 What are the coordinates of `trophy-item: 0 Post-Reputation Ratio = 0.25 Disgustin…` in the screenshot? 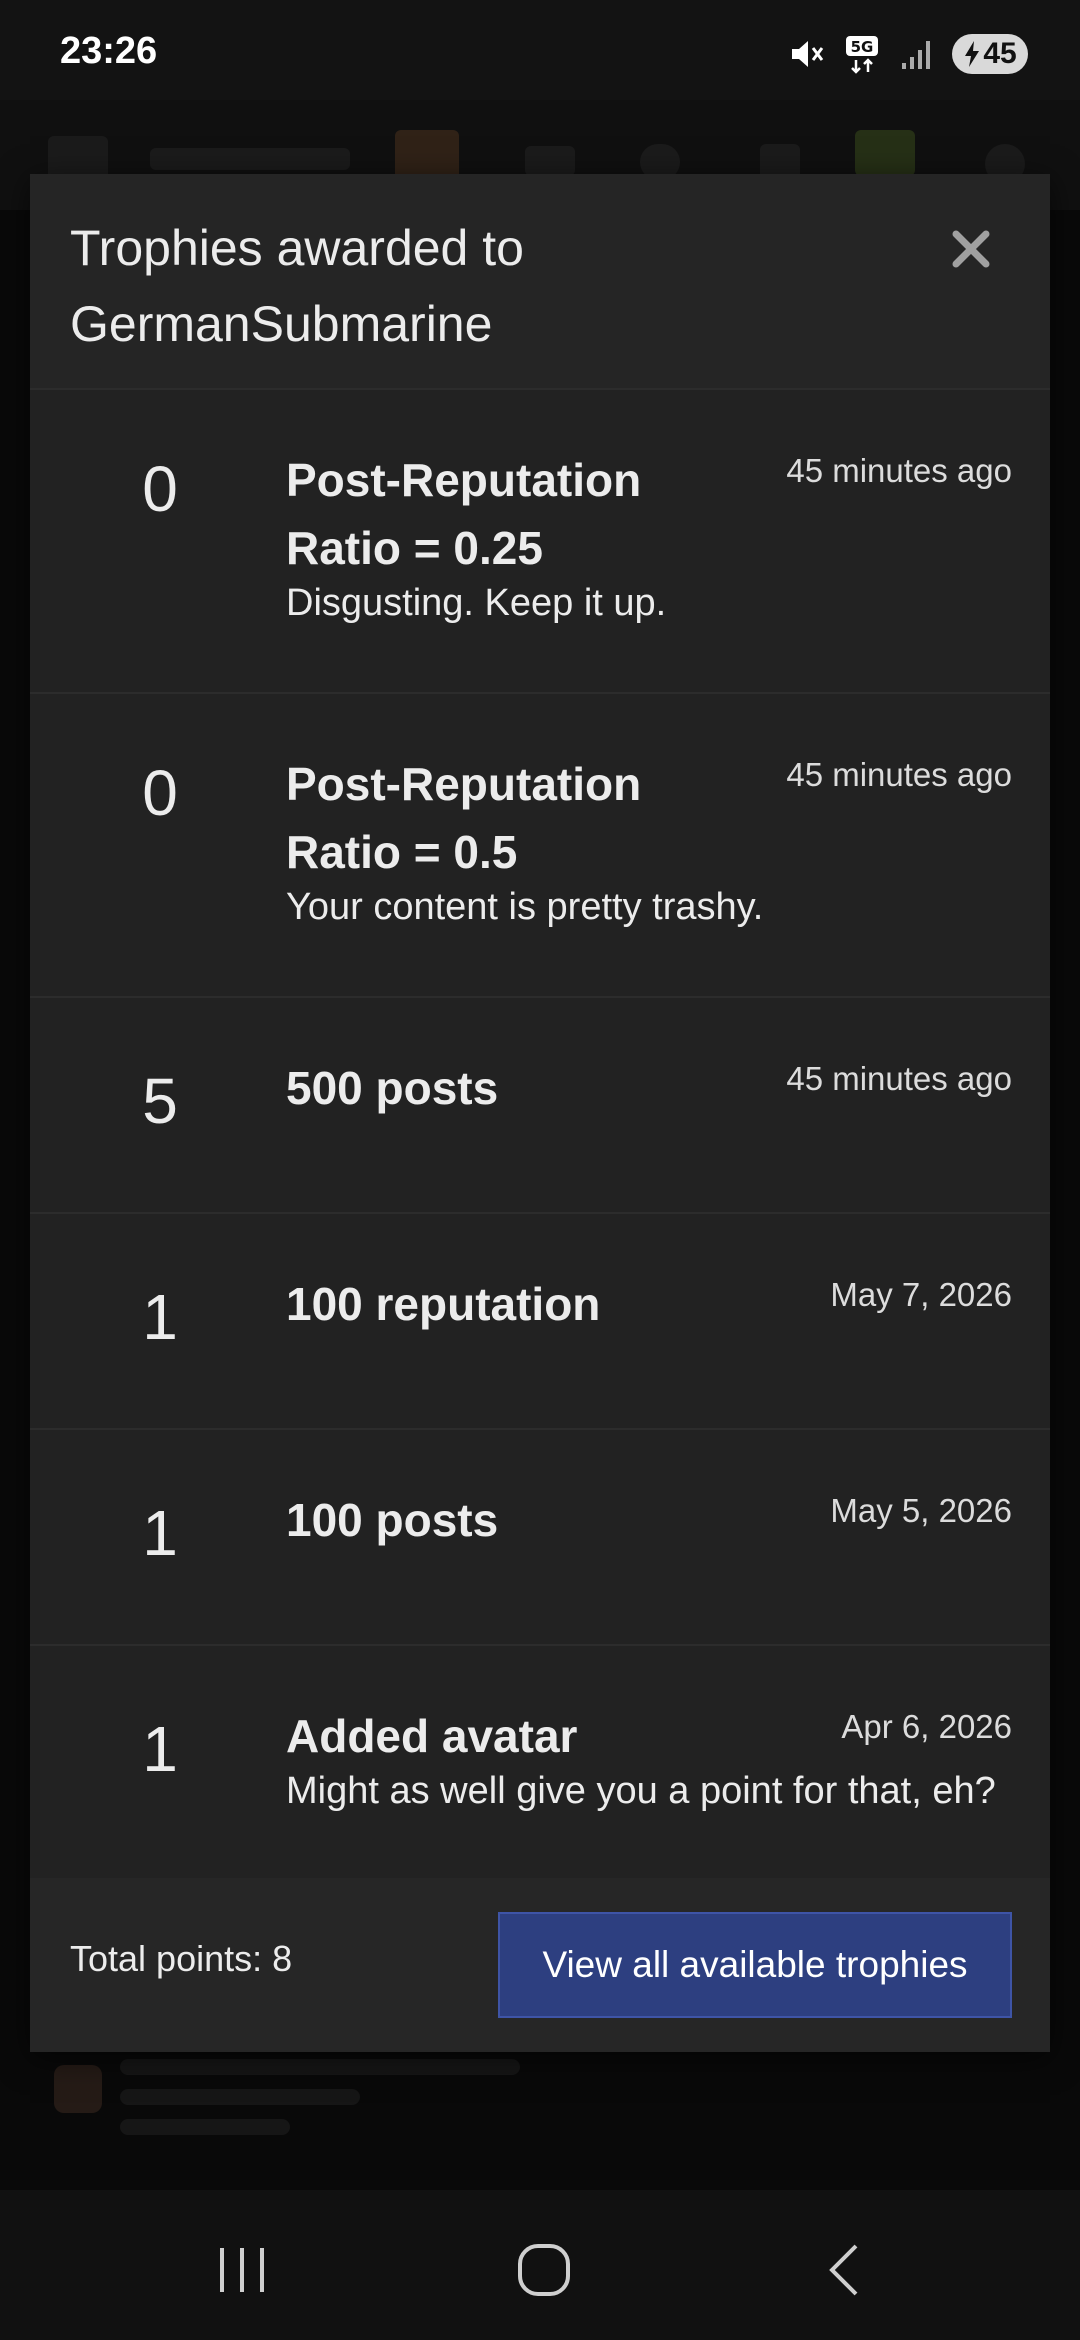 It's located at (540, 542).